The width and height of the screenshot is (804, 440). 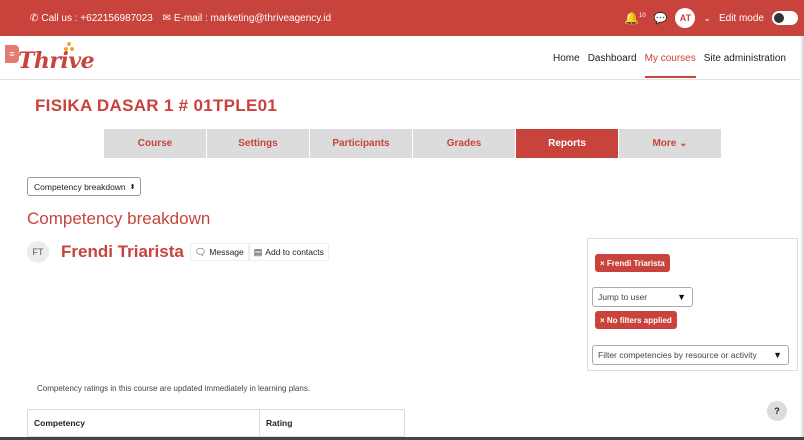 I want to click on thrive-logo: Thrive, so click(x=56, y=61).